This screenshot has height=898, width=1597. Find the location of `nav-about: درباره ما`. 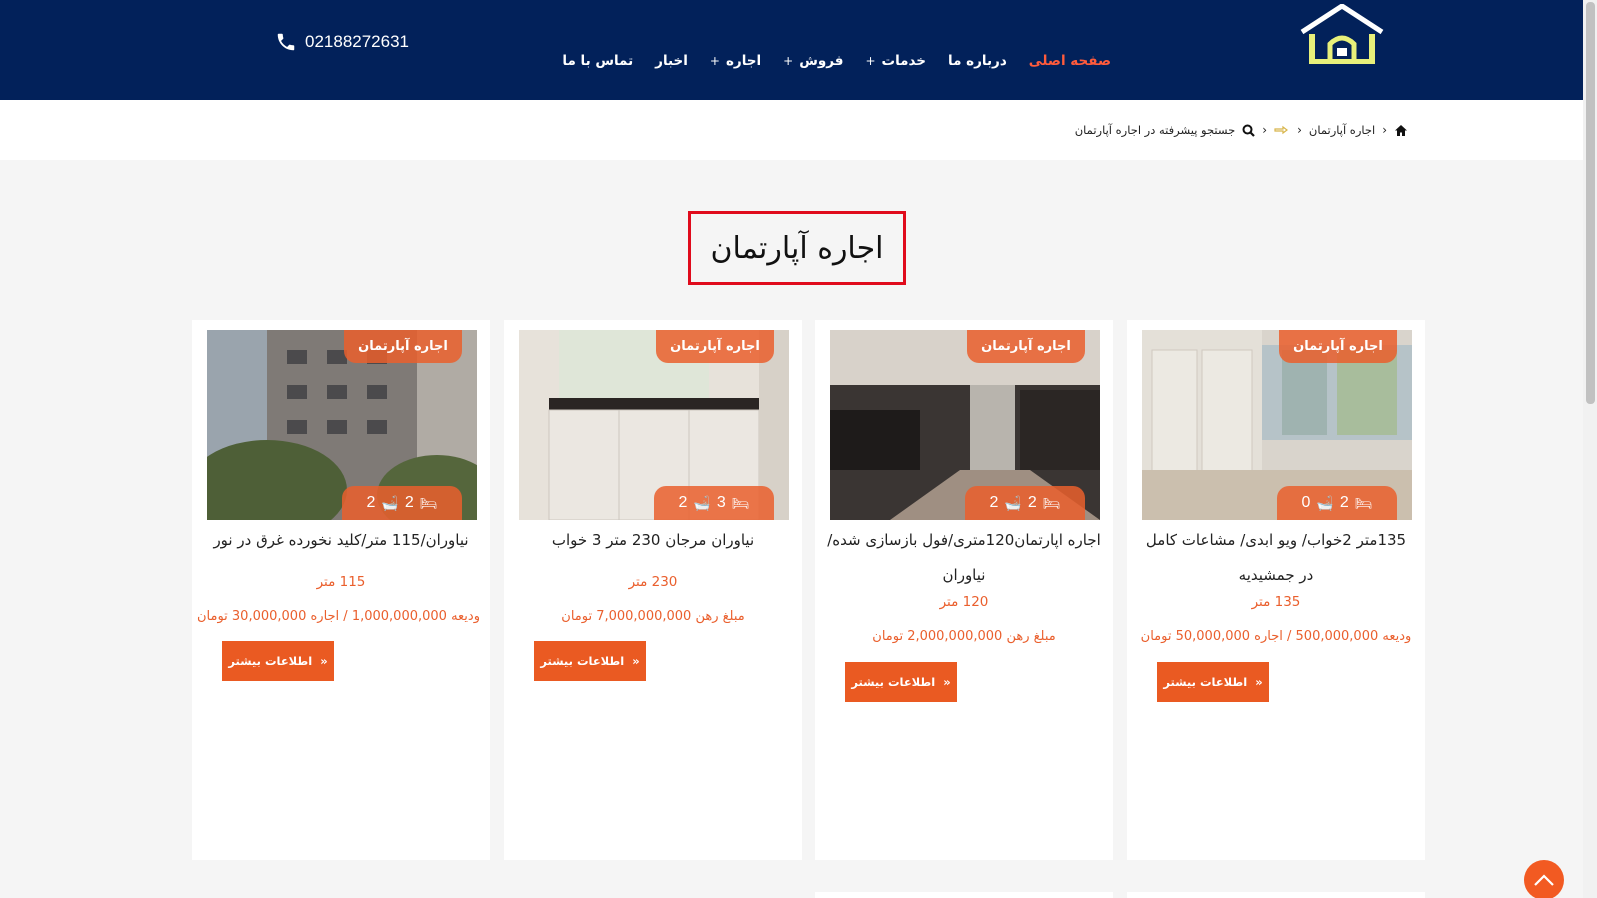

nav-about: درباره ما is located at coordinates (977, 61).